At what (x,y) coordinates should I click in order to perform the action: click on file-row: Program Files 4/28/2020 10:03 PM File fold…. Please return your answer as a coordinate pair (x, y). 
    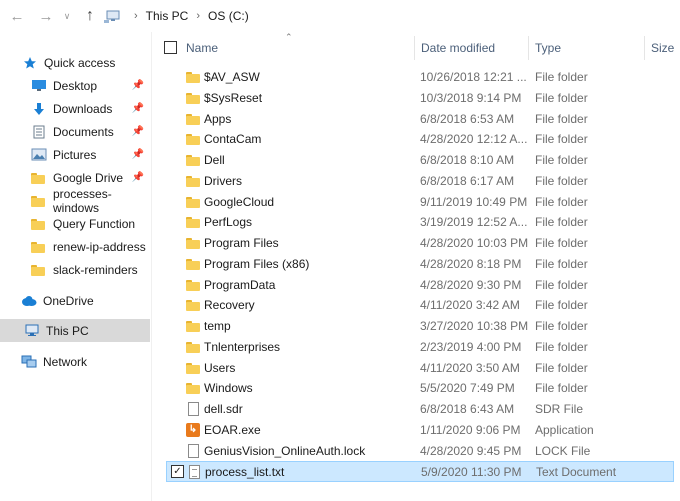
    Looking at the image, I should click on (420, 243).